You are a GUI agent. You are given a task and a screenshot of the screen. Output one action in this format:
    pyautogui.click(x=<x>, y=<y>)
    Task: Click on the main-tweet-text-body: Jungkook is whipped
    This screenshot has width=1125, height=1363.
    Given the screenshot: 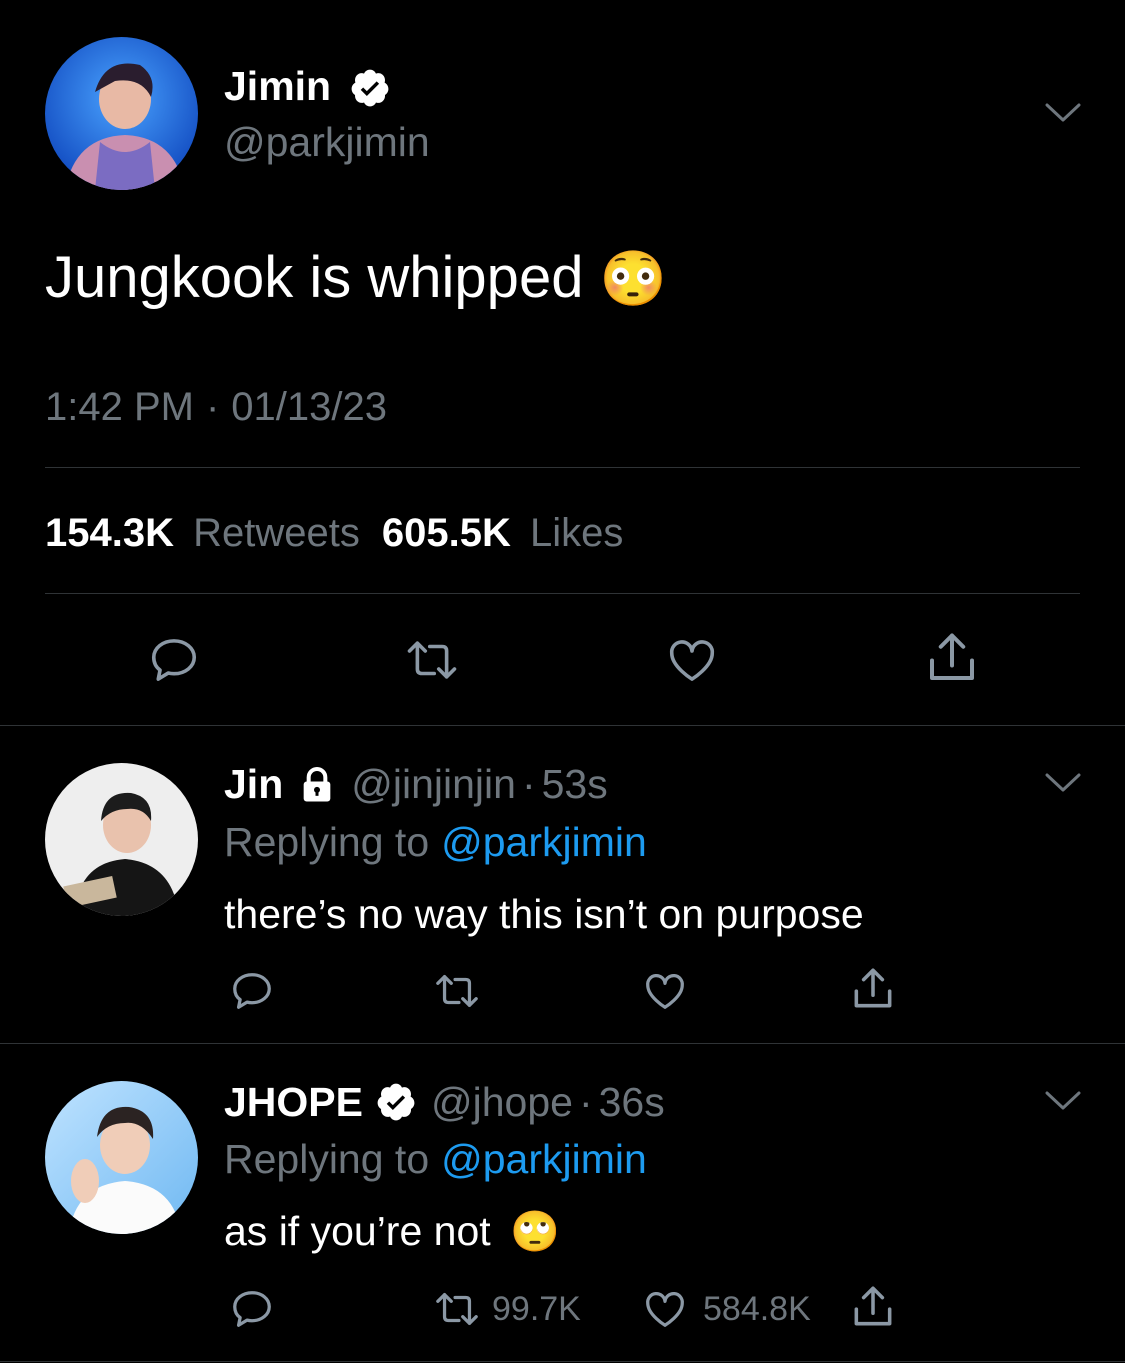 What is the action you would take?
    pyautogui.click(x=314, y=277)
    